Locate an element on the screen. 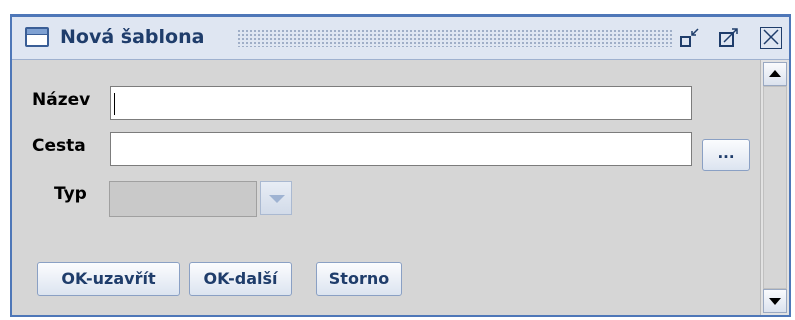 The width and height of the screenshot is (795, 320). scroll-track is located at coordinates (775, 187).